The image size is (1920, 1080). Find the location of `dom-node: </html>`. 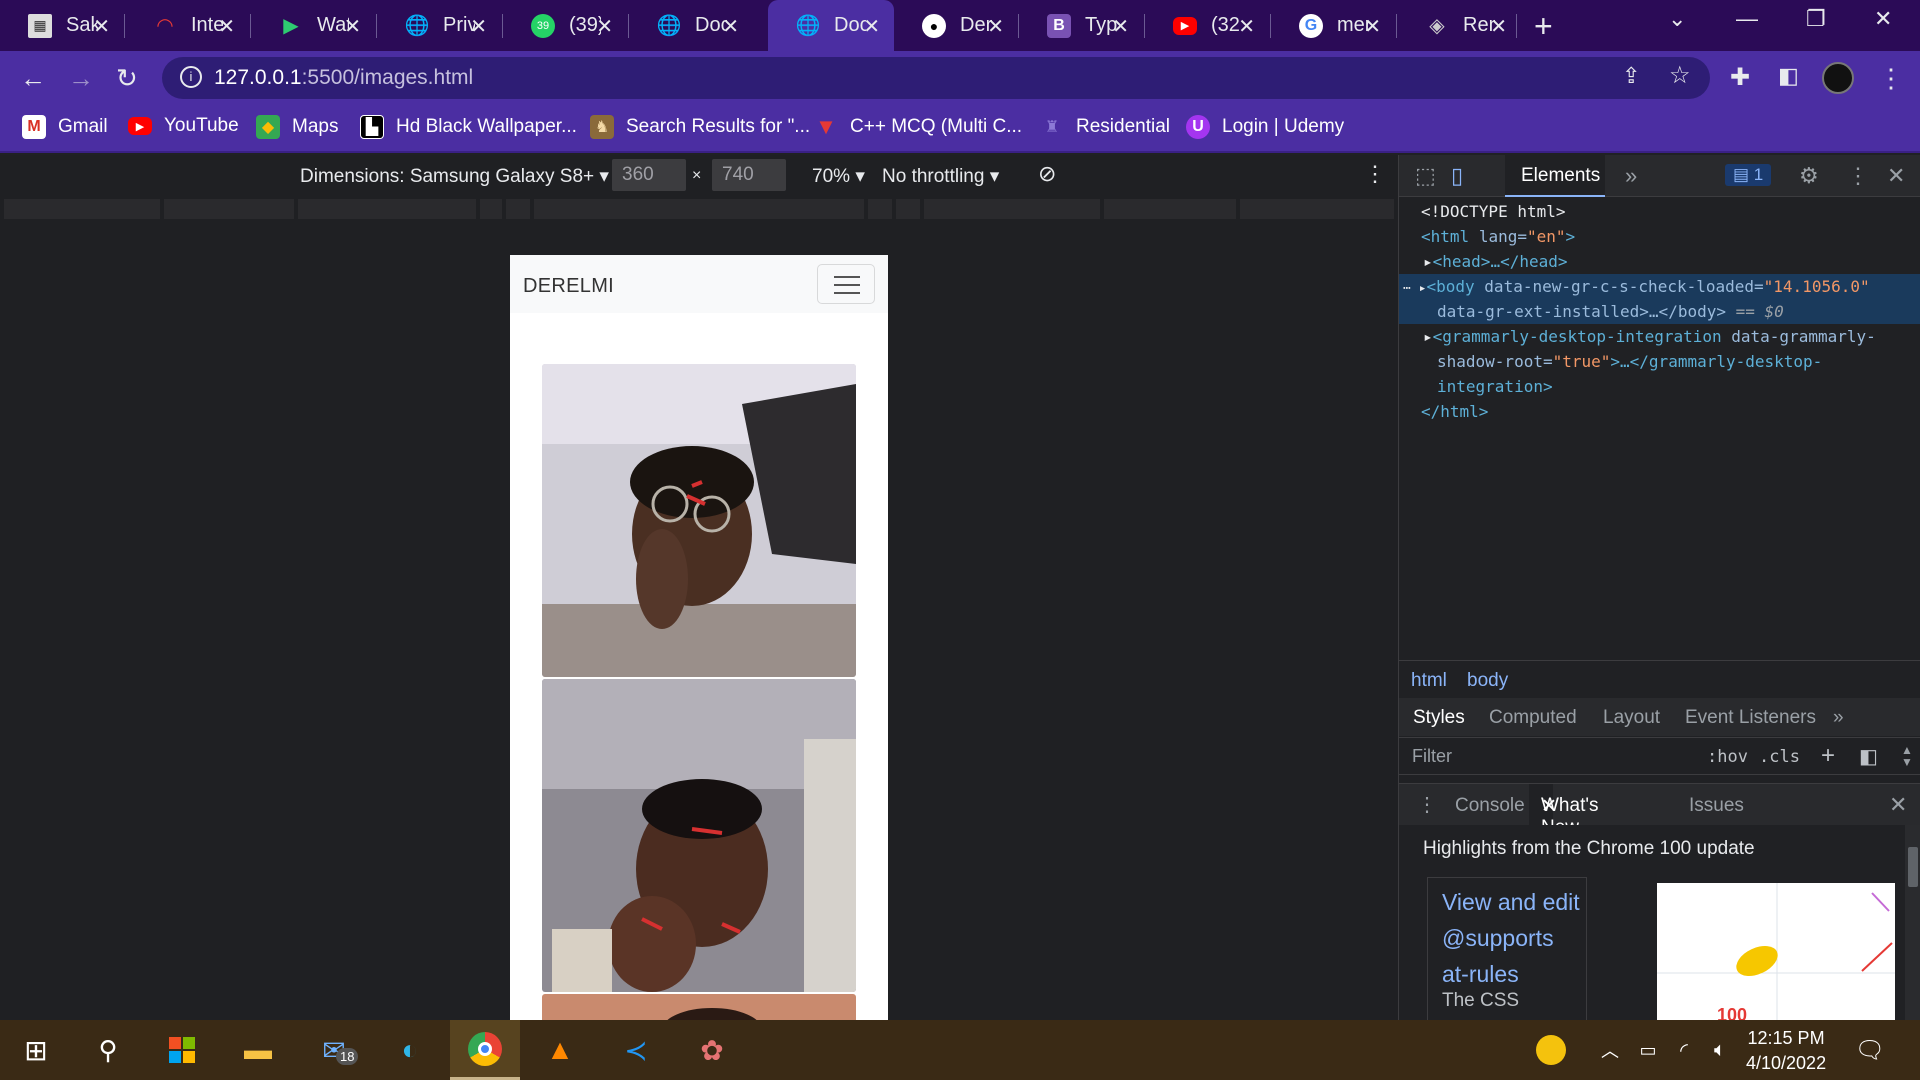

dom-node: </html> is located at coordinates (1659, 411).